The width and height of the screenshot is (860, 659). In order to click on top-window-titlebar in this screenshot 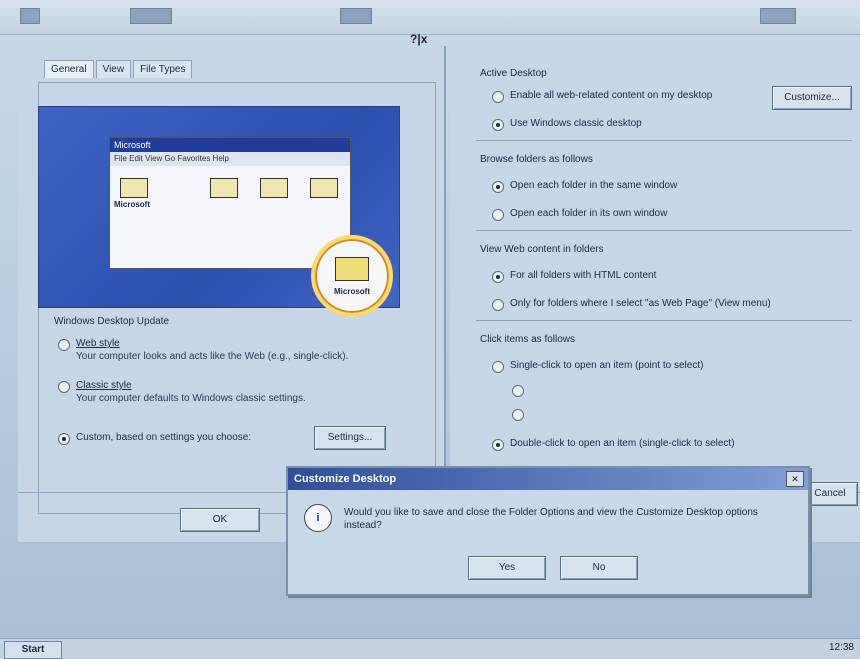, I will do `click(430, 17)`.